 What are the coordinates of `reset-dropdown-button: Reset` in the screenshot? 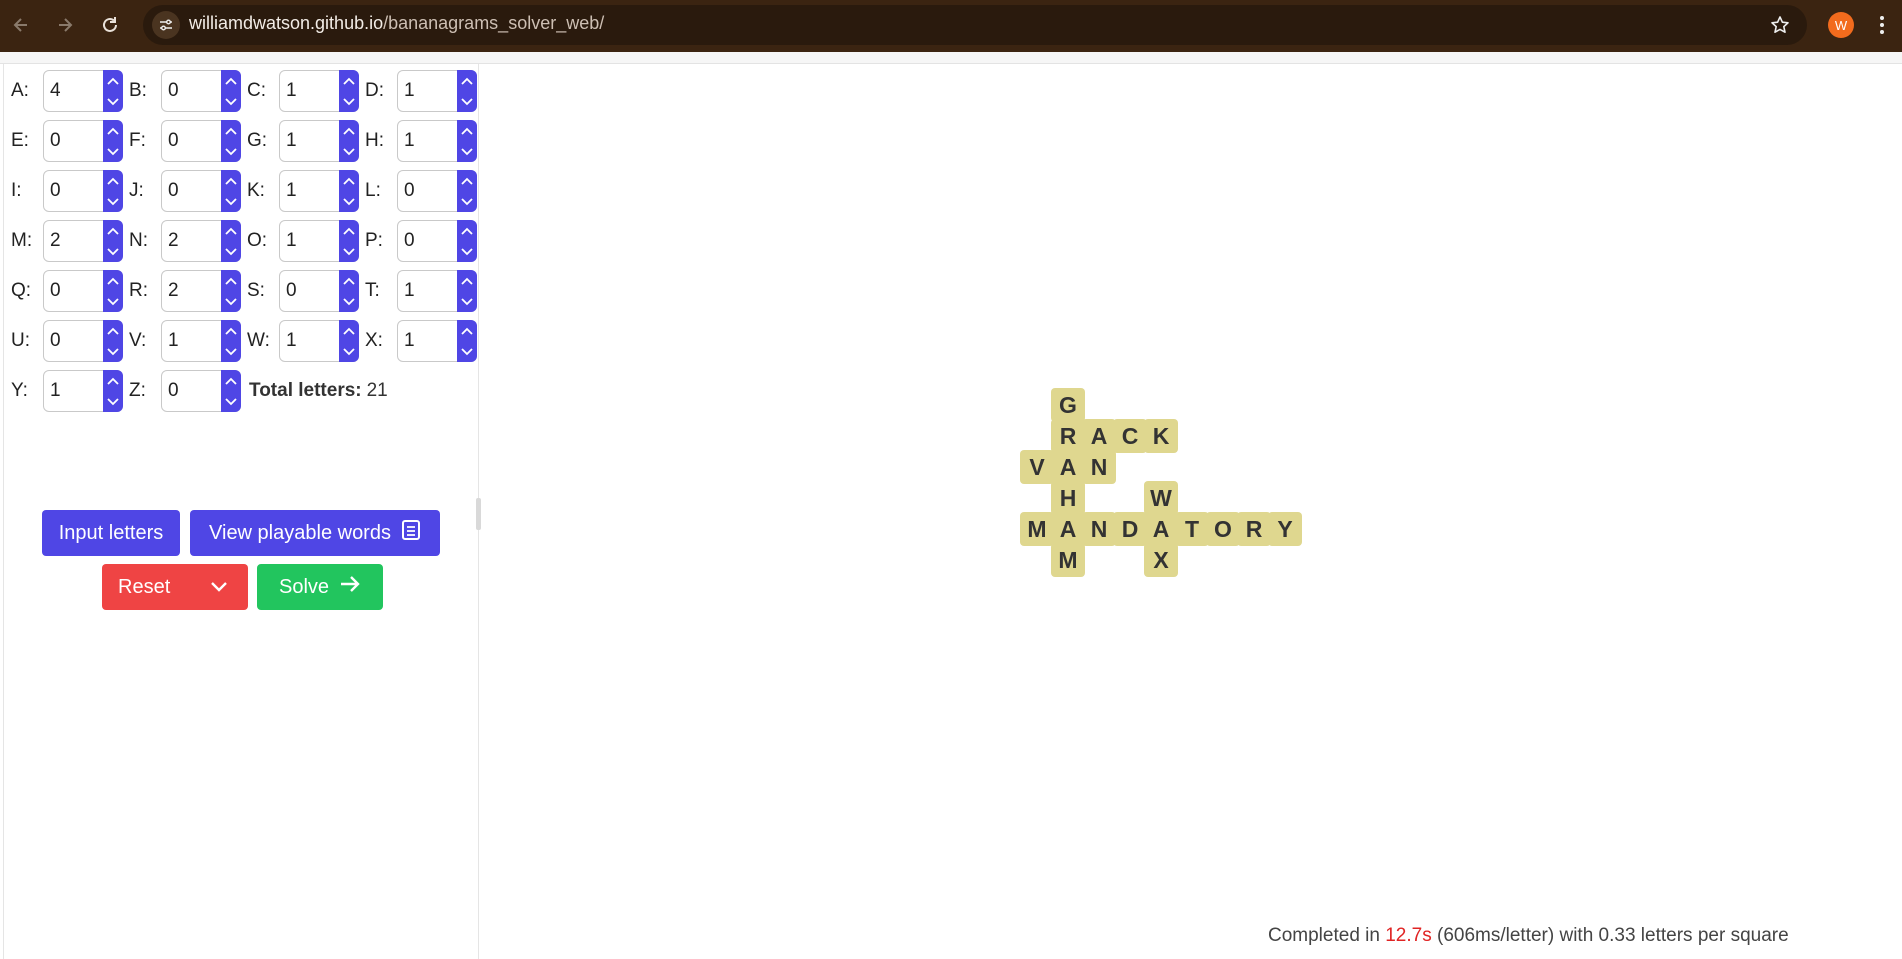 It's located at (175, 587).